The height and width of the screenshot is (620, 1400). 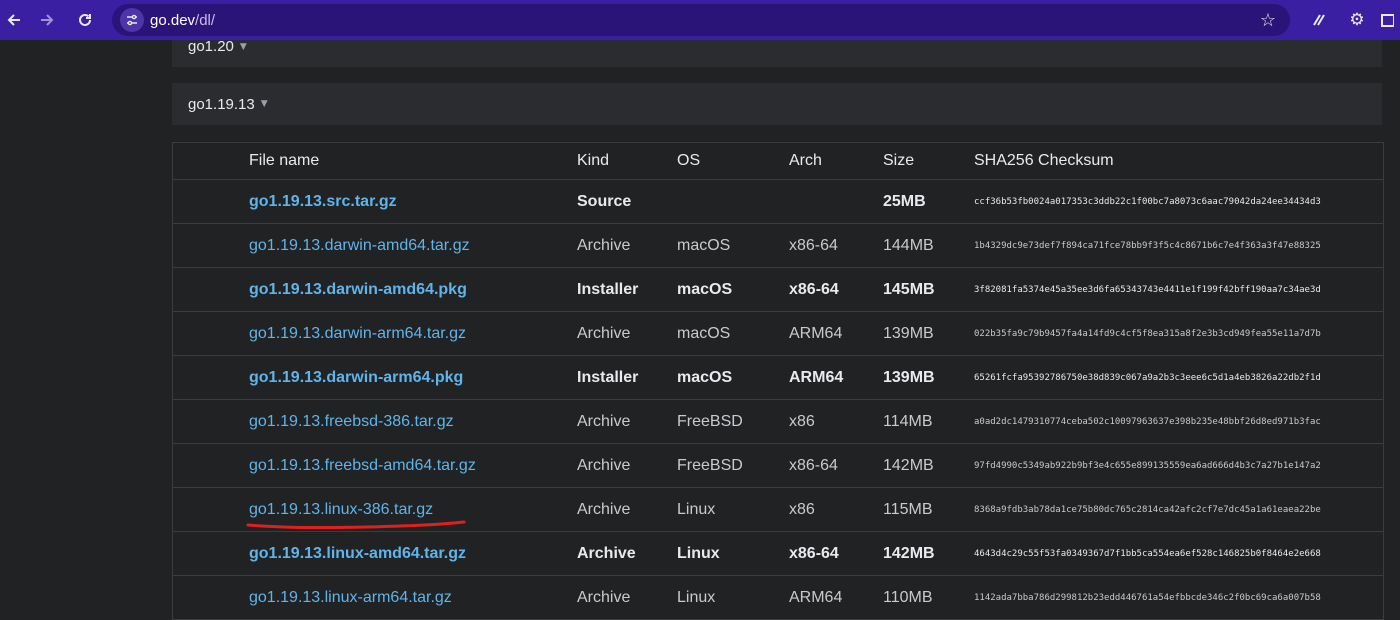 I want to click on star-icon: ☆, so click(x=1268, y=20).